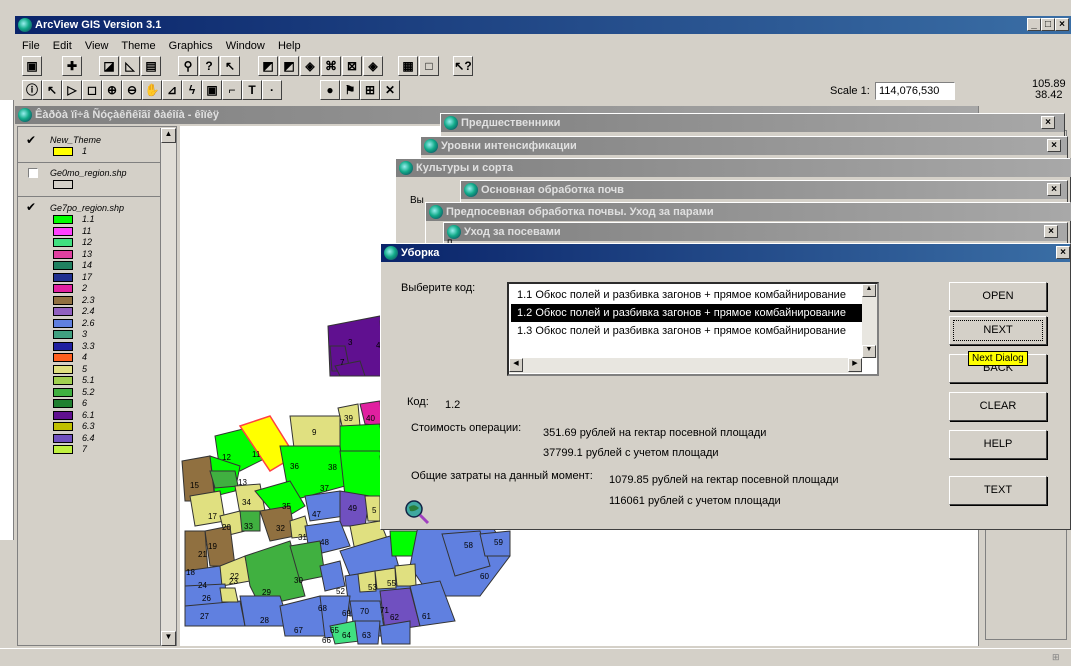 The width and height of the screenshot is (1071, 666). Describe the element at coordinates (390, 90) in the screenshot. I see `custom-tool-4-icon: ✕` at that location.